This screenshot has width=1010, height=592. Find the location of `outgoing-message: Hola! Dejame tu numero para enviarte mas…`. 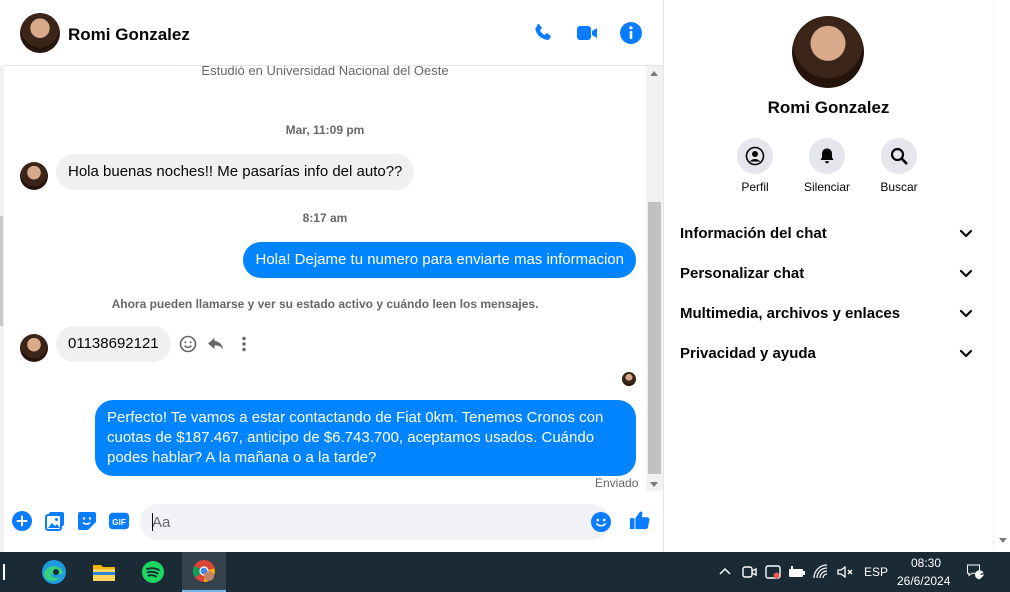

outgoing-message: Hola! Dejame tu numero para enviarte mas… is located at coordinates (439, 260).